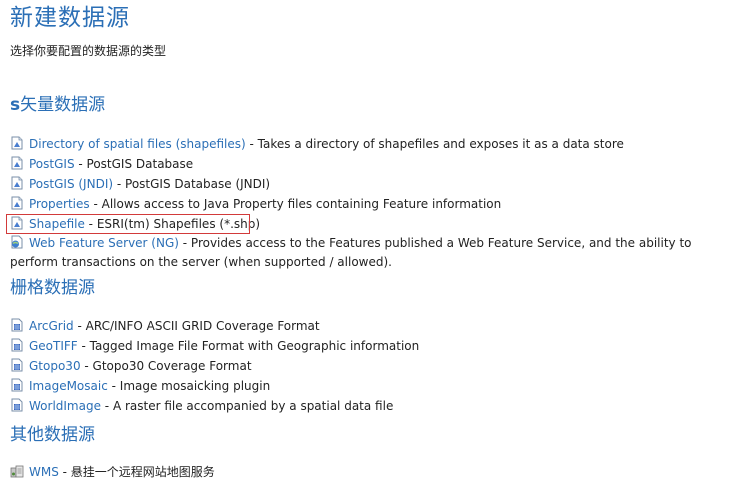 This screenshot has width=749, height=493. Describe the element at coordinates (189, 386) in the screenshot. I see `store-description: - Image mosaicking plugin` at that location.